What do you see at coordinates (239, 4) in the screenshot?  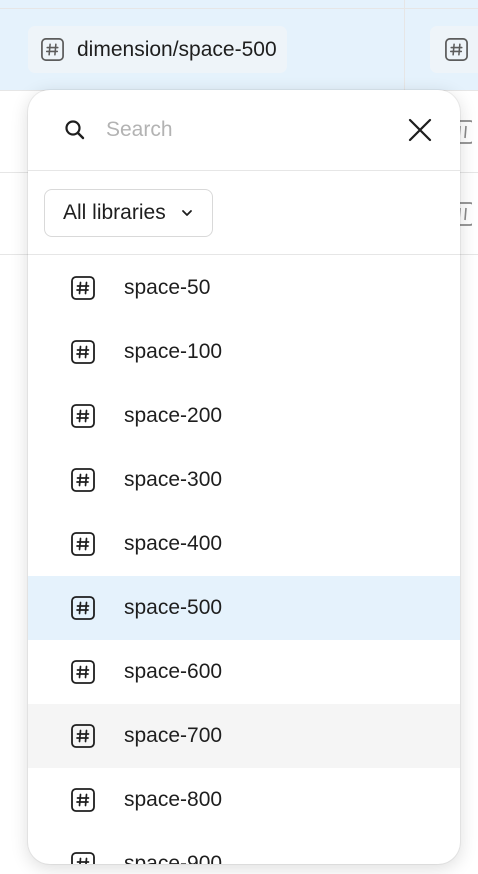 I see `table-row-top-strip` at bounding box center [239, 4].